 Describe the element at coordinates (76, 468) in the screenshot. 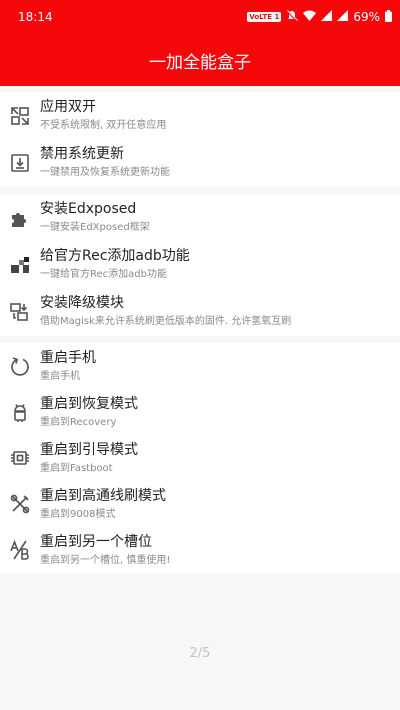

I see `item-subtitle: 重启到Fastboot` at that location.